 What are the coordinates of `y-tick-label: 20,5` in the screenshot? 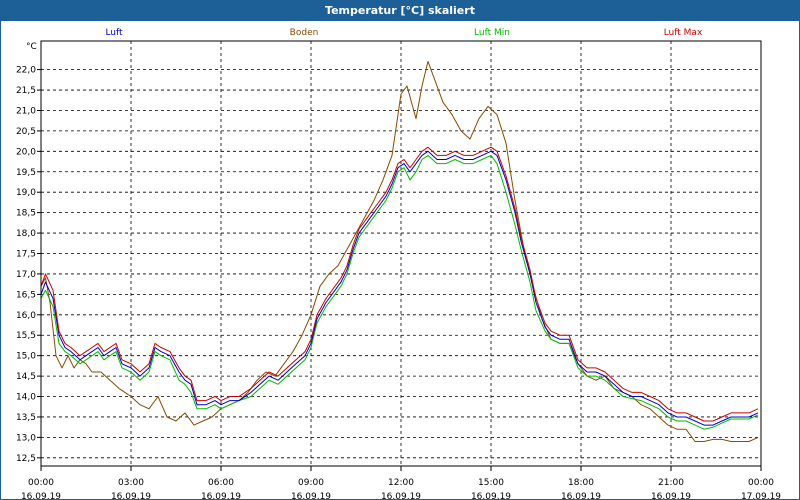 It's located at (26, 132).